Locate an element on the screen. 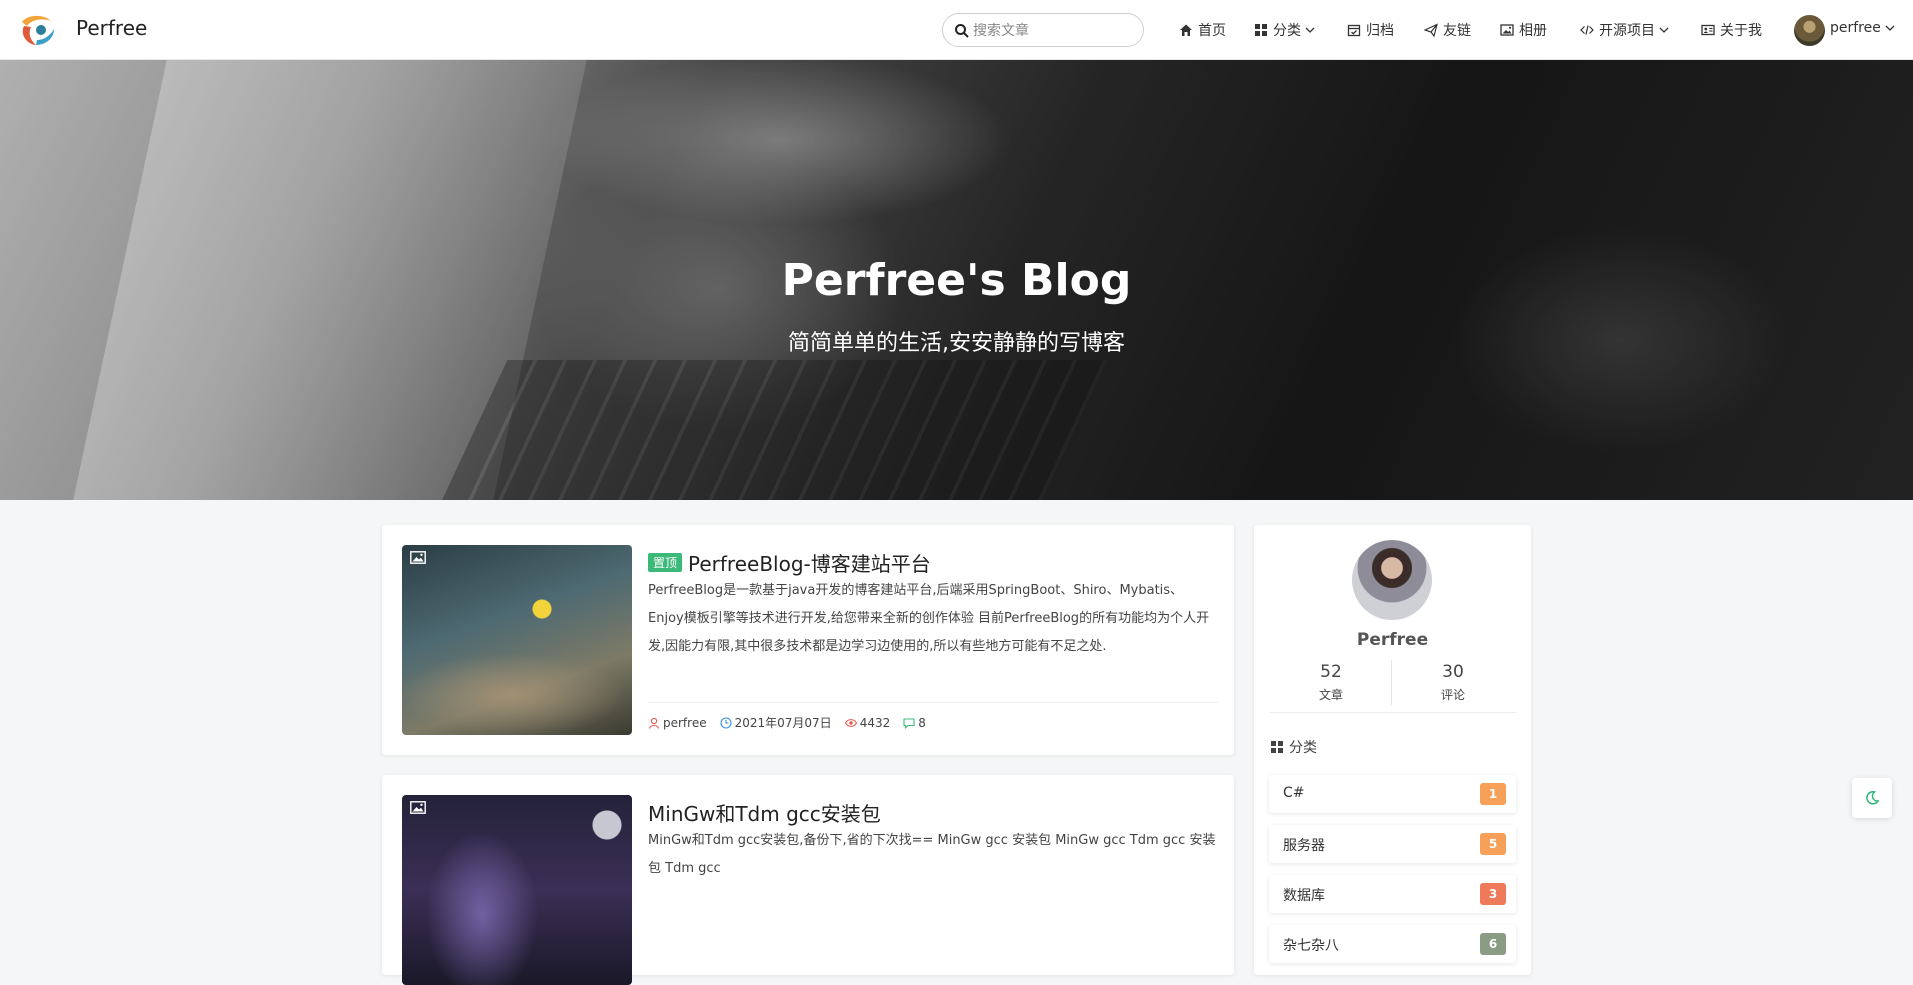  user-name-label: perfree is located at coordinates (1855, 28).